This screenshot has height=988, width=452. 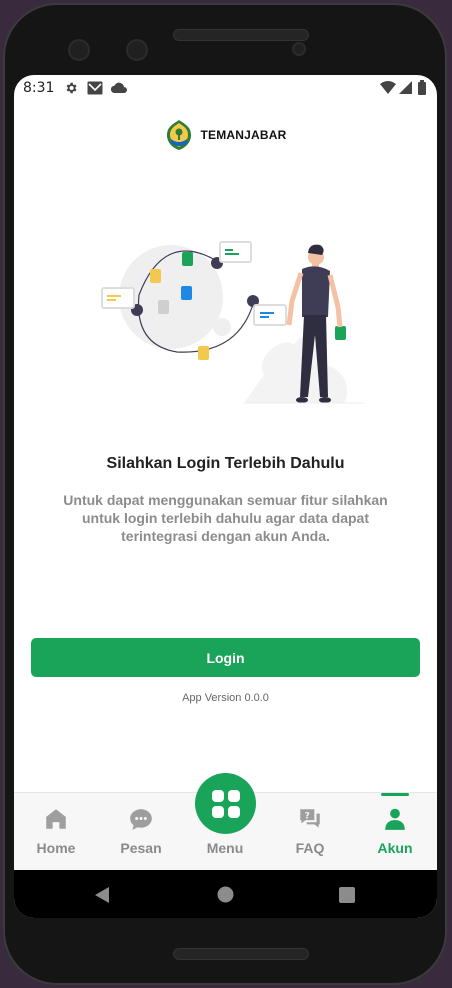 I want to click on login-button: Login, so click(x=225, y=657).